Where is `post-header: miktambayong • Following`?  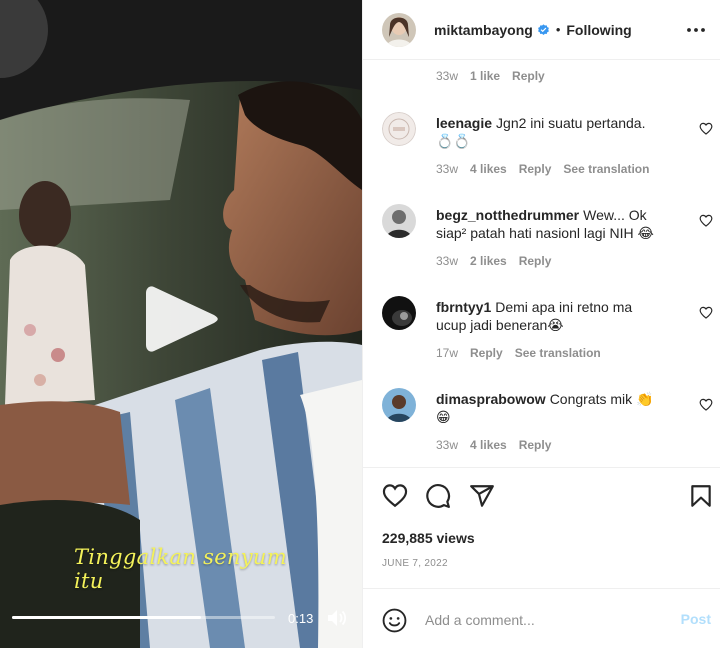 post-header: miktambayong • Following is located at coordinates (541, 30).